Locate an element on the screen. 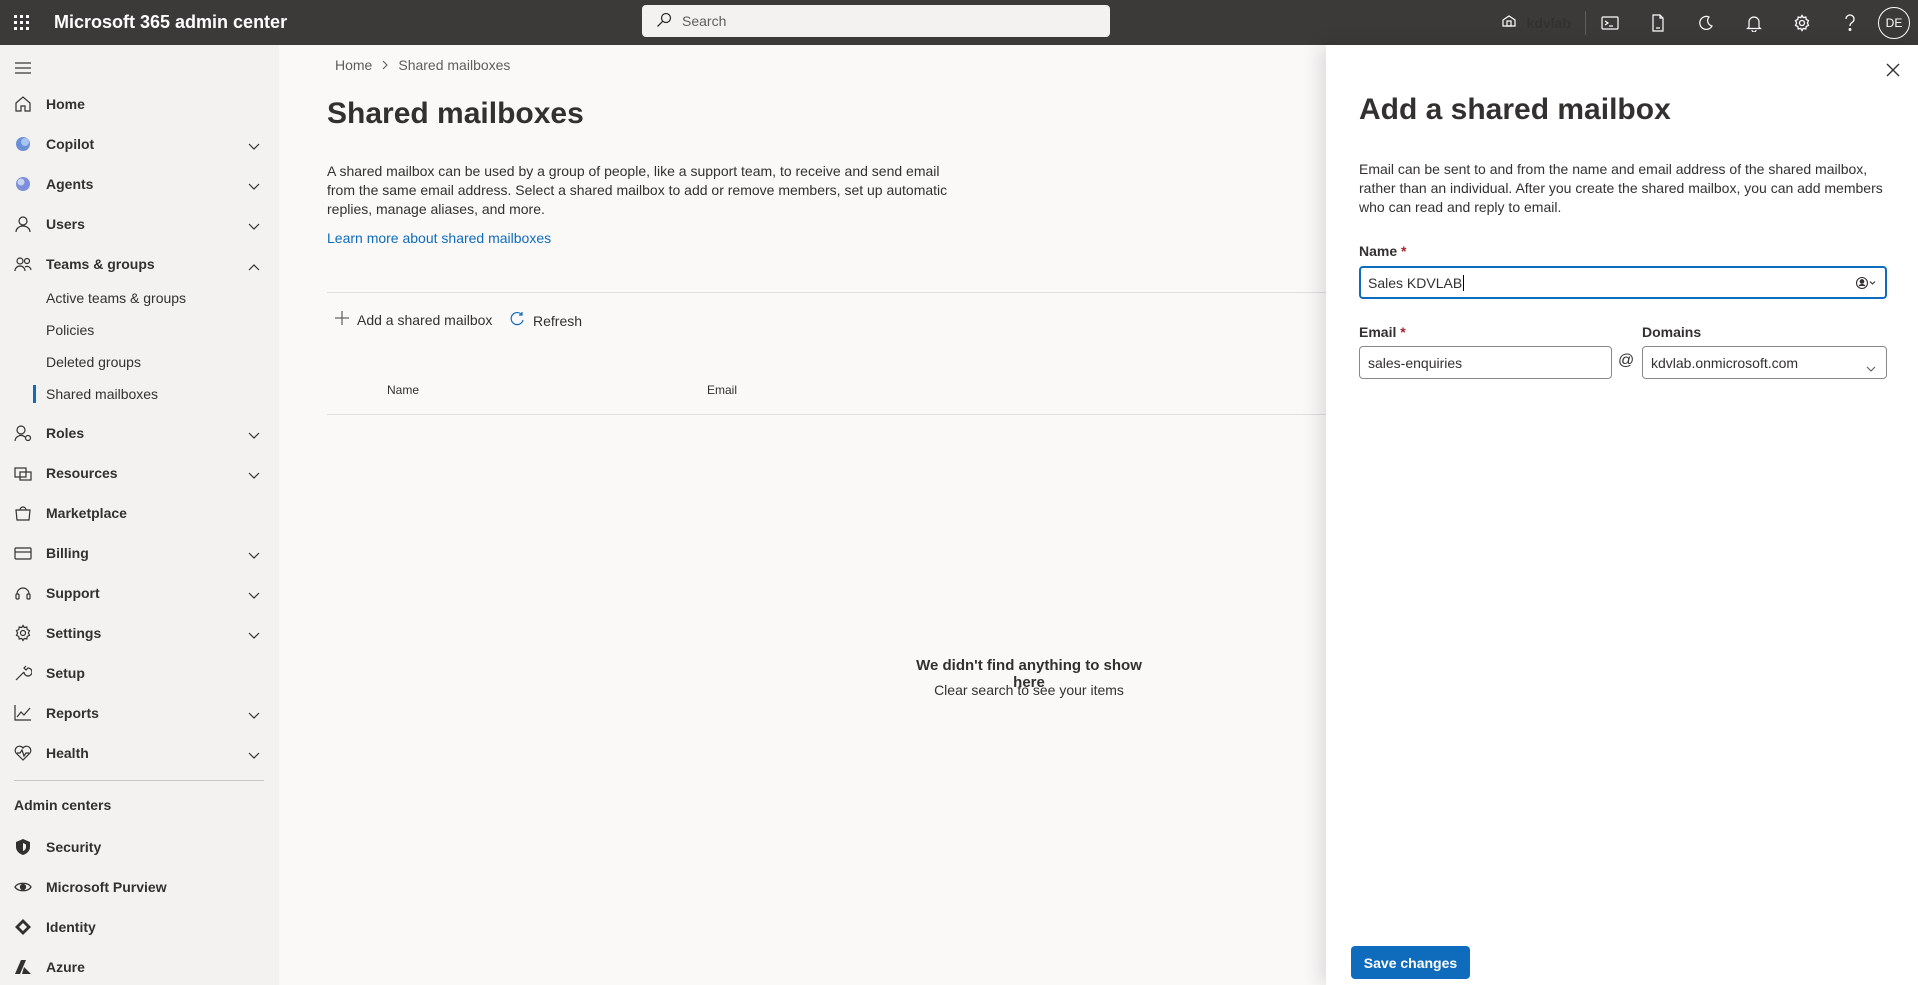 The width and height of the screenshot is (1918, 985). nav-item-home: Home is located at coordinates (139, 104).